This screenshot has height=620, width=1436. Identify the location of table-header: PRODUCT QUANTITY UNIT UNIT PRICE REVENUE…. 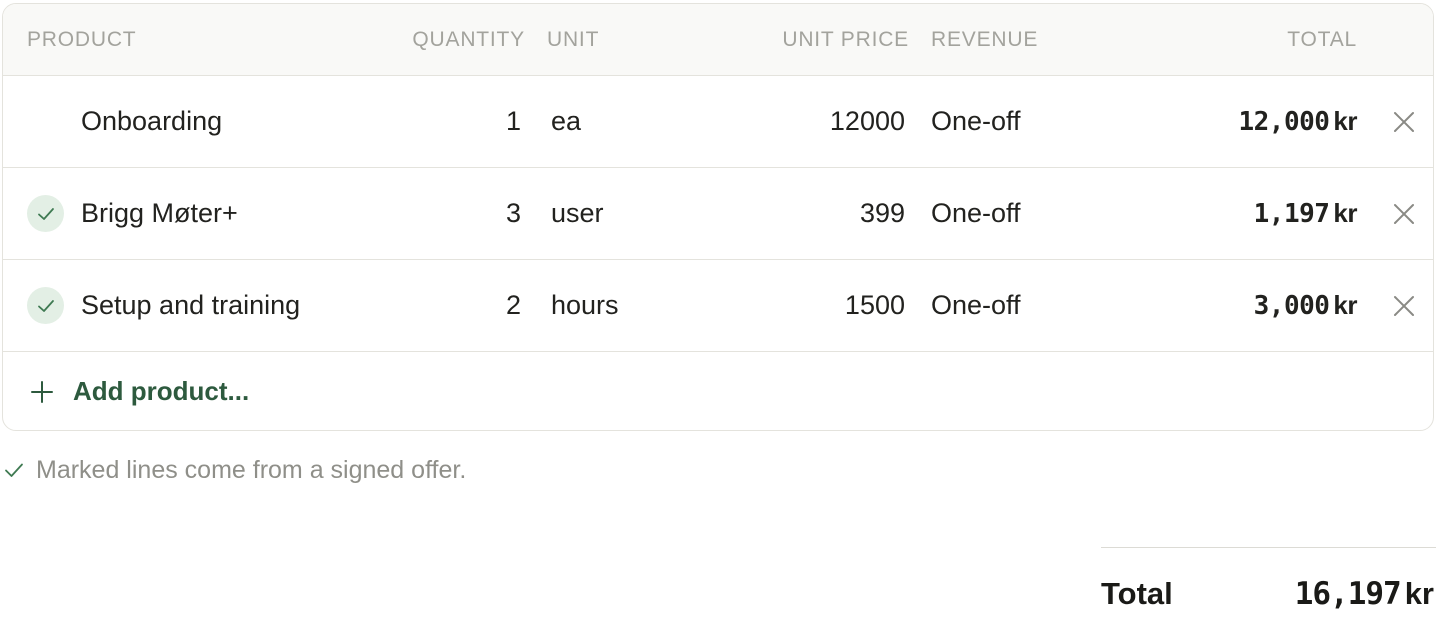
(718, 40).